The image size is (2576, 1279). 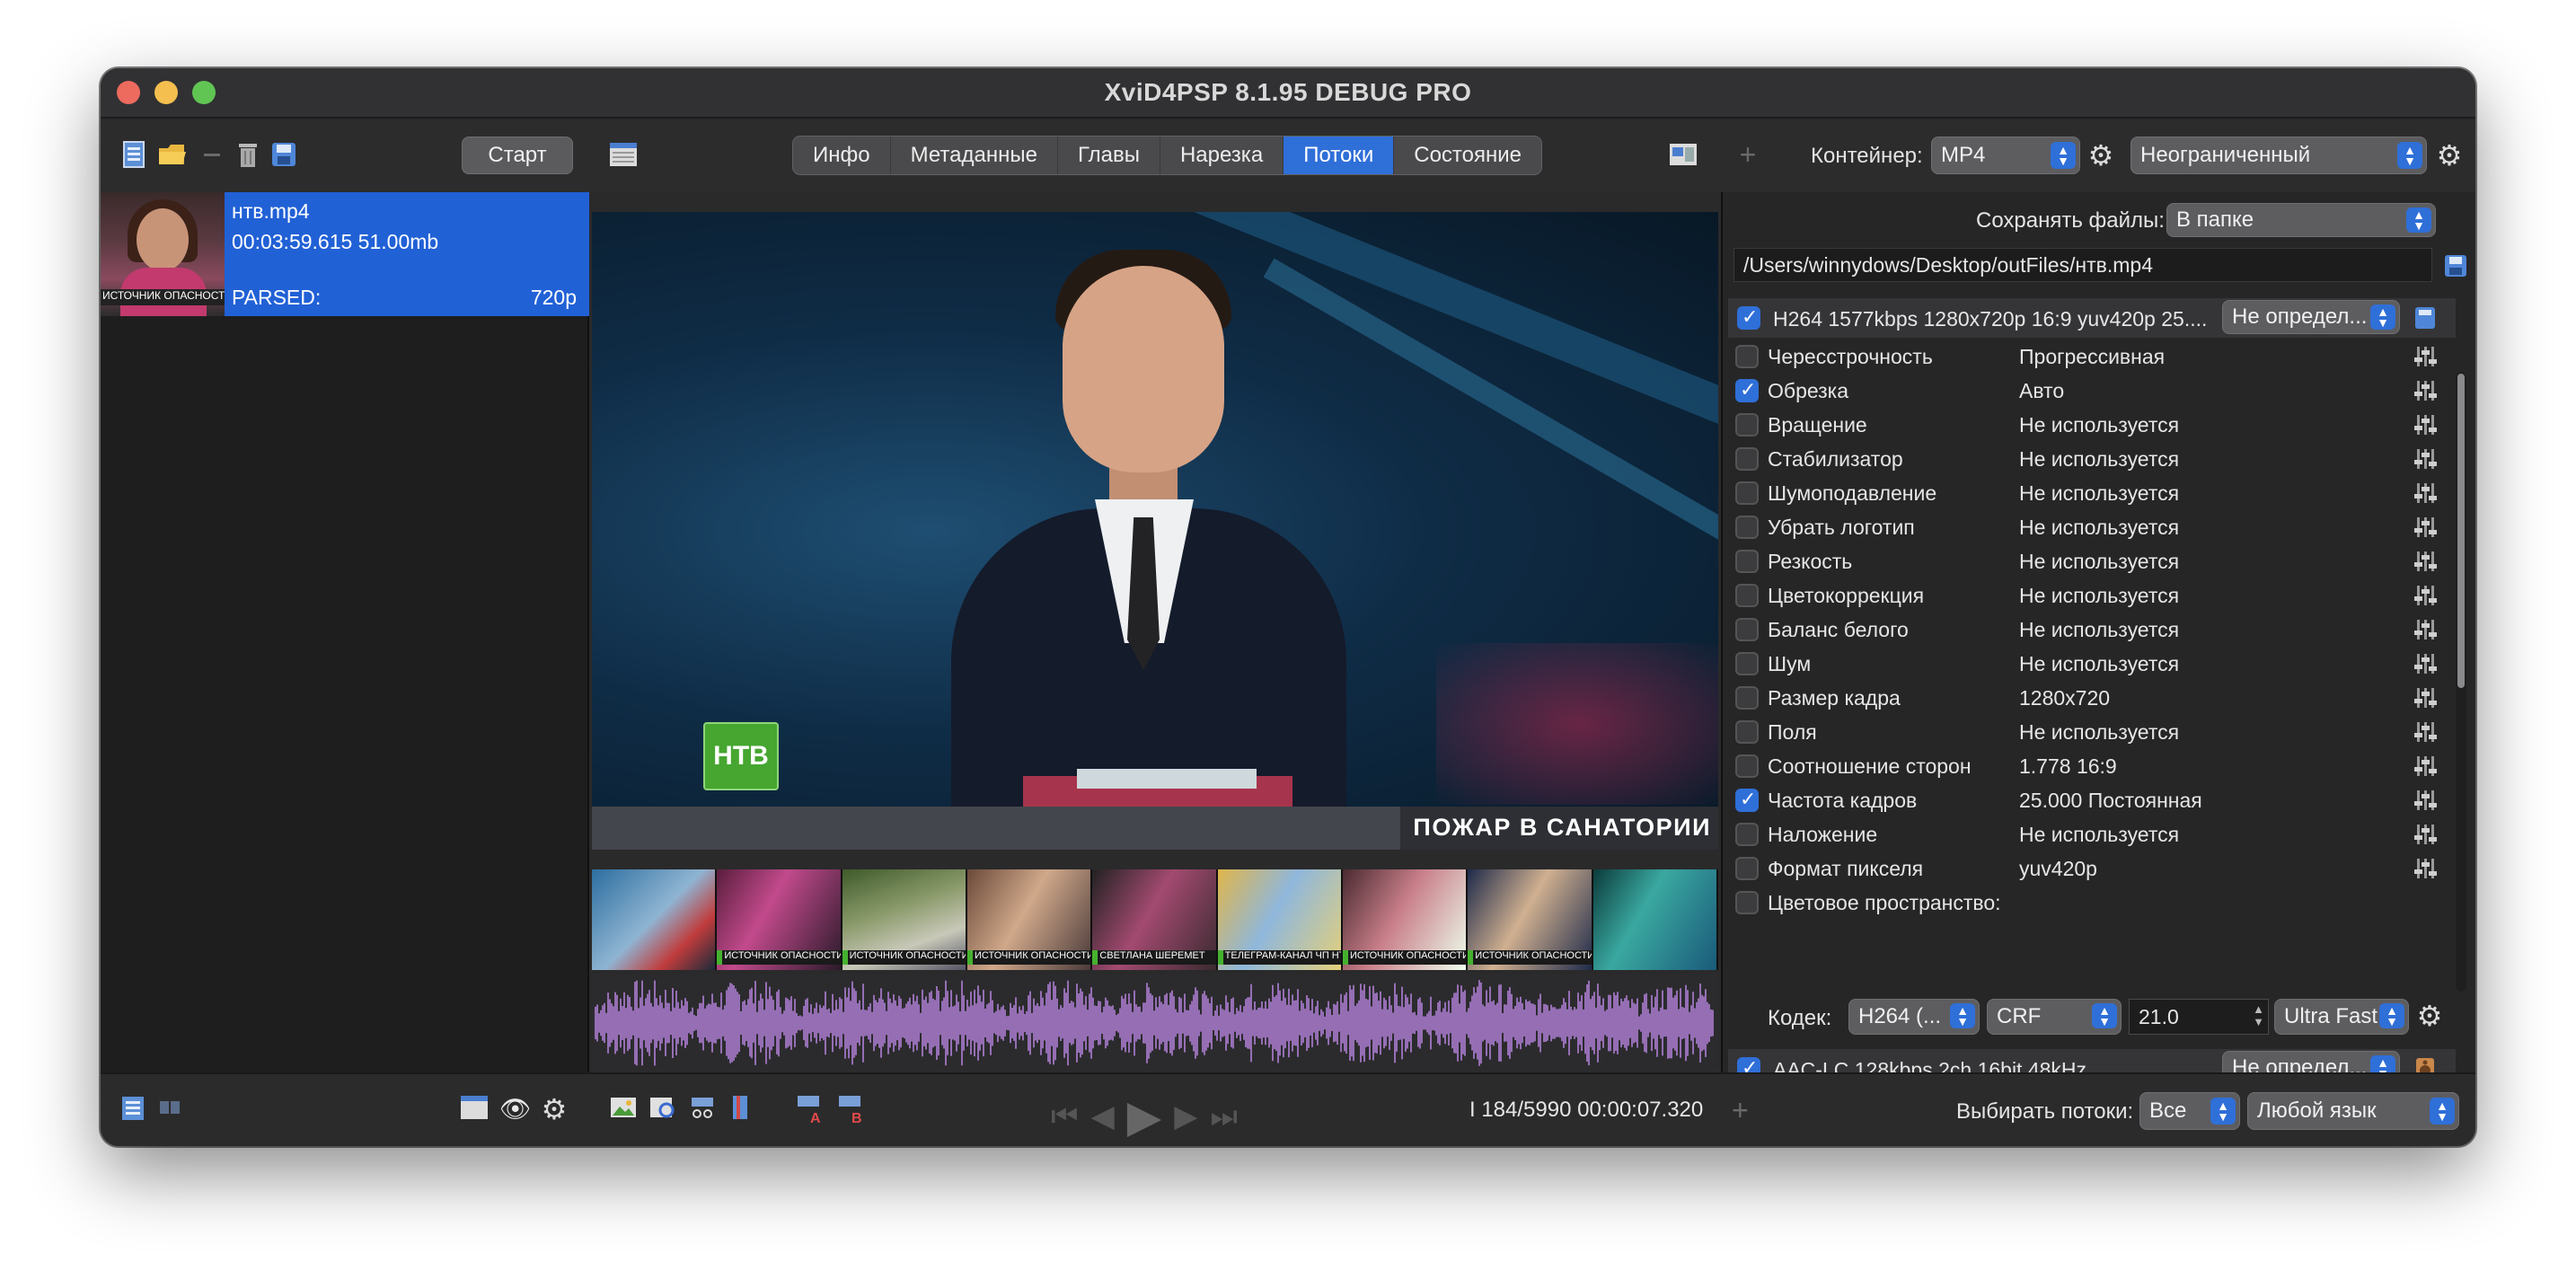 I want to click on preview-window-icon, so click(x=1683, y=155).